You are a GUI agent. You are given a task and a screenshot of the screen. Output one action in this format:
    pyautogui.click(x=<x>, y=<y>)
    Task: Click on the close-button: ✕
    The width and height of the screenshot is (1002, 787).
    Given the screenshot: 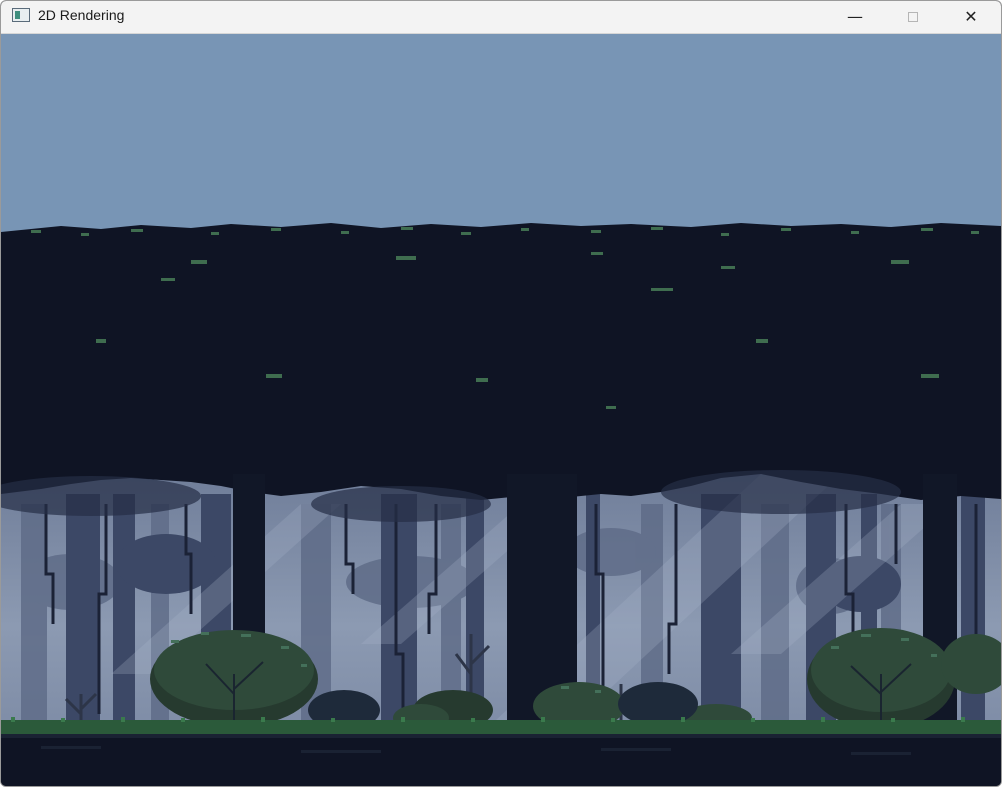 What is the action you would take?
    pyautogui.click(x=971, y=17)
    